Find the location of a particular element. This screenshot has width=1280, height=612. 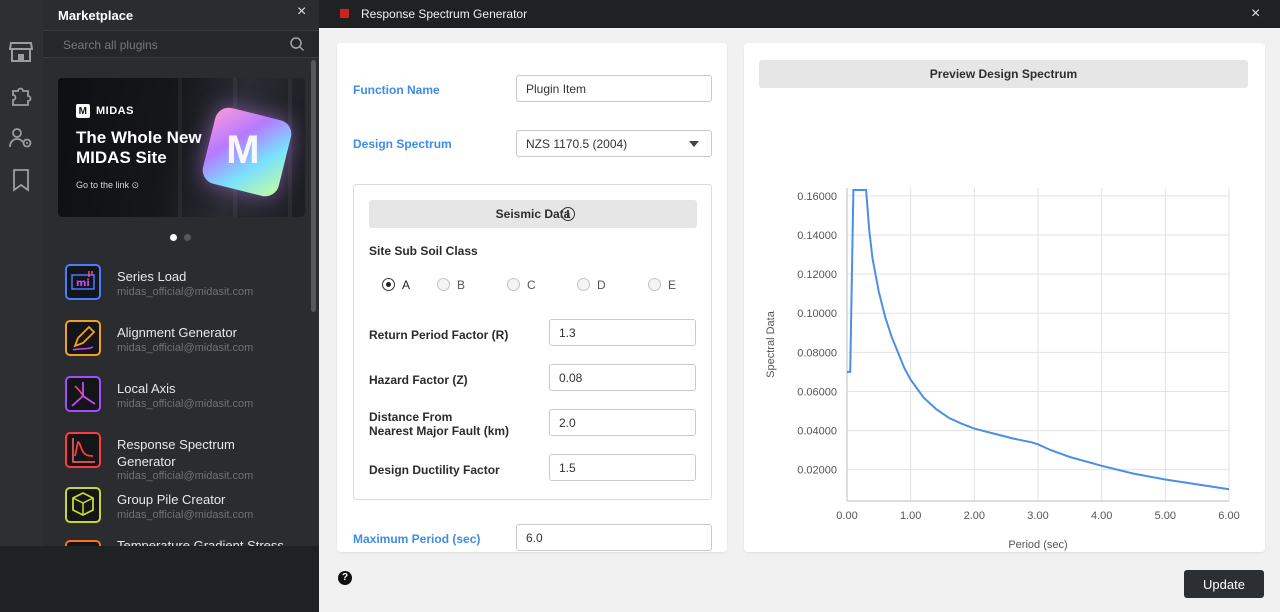

y-tick-label: 0.14000 is located at coordinates (817, 236).